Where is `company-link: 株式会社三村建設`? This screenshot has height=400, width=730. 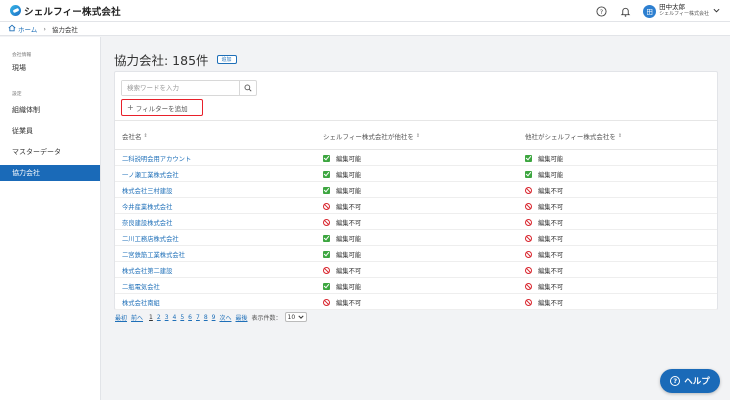 company-link: 株式会社三村建設 is located at coordinates (147, 190).